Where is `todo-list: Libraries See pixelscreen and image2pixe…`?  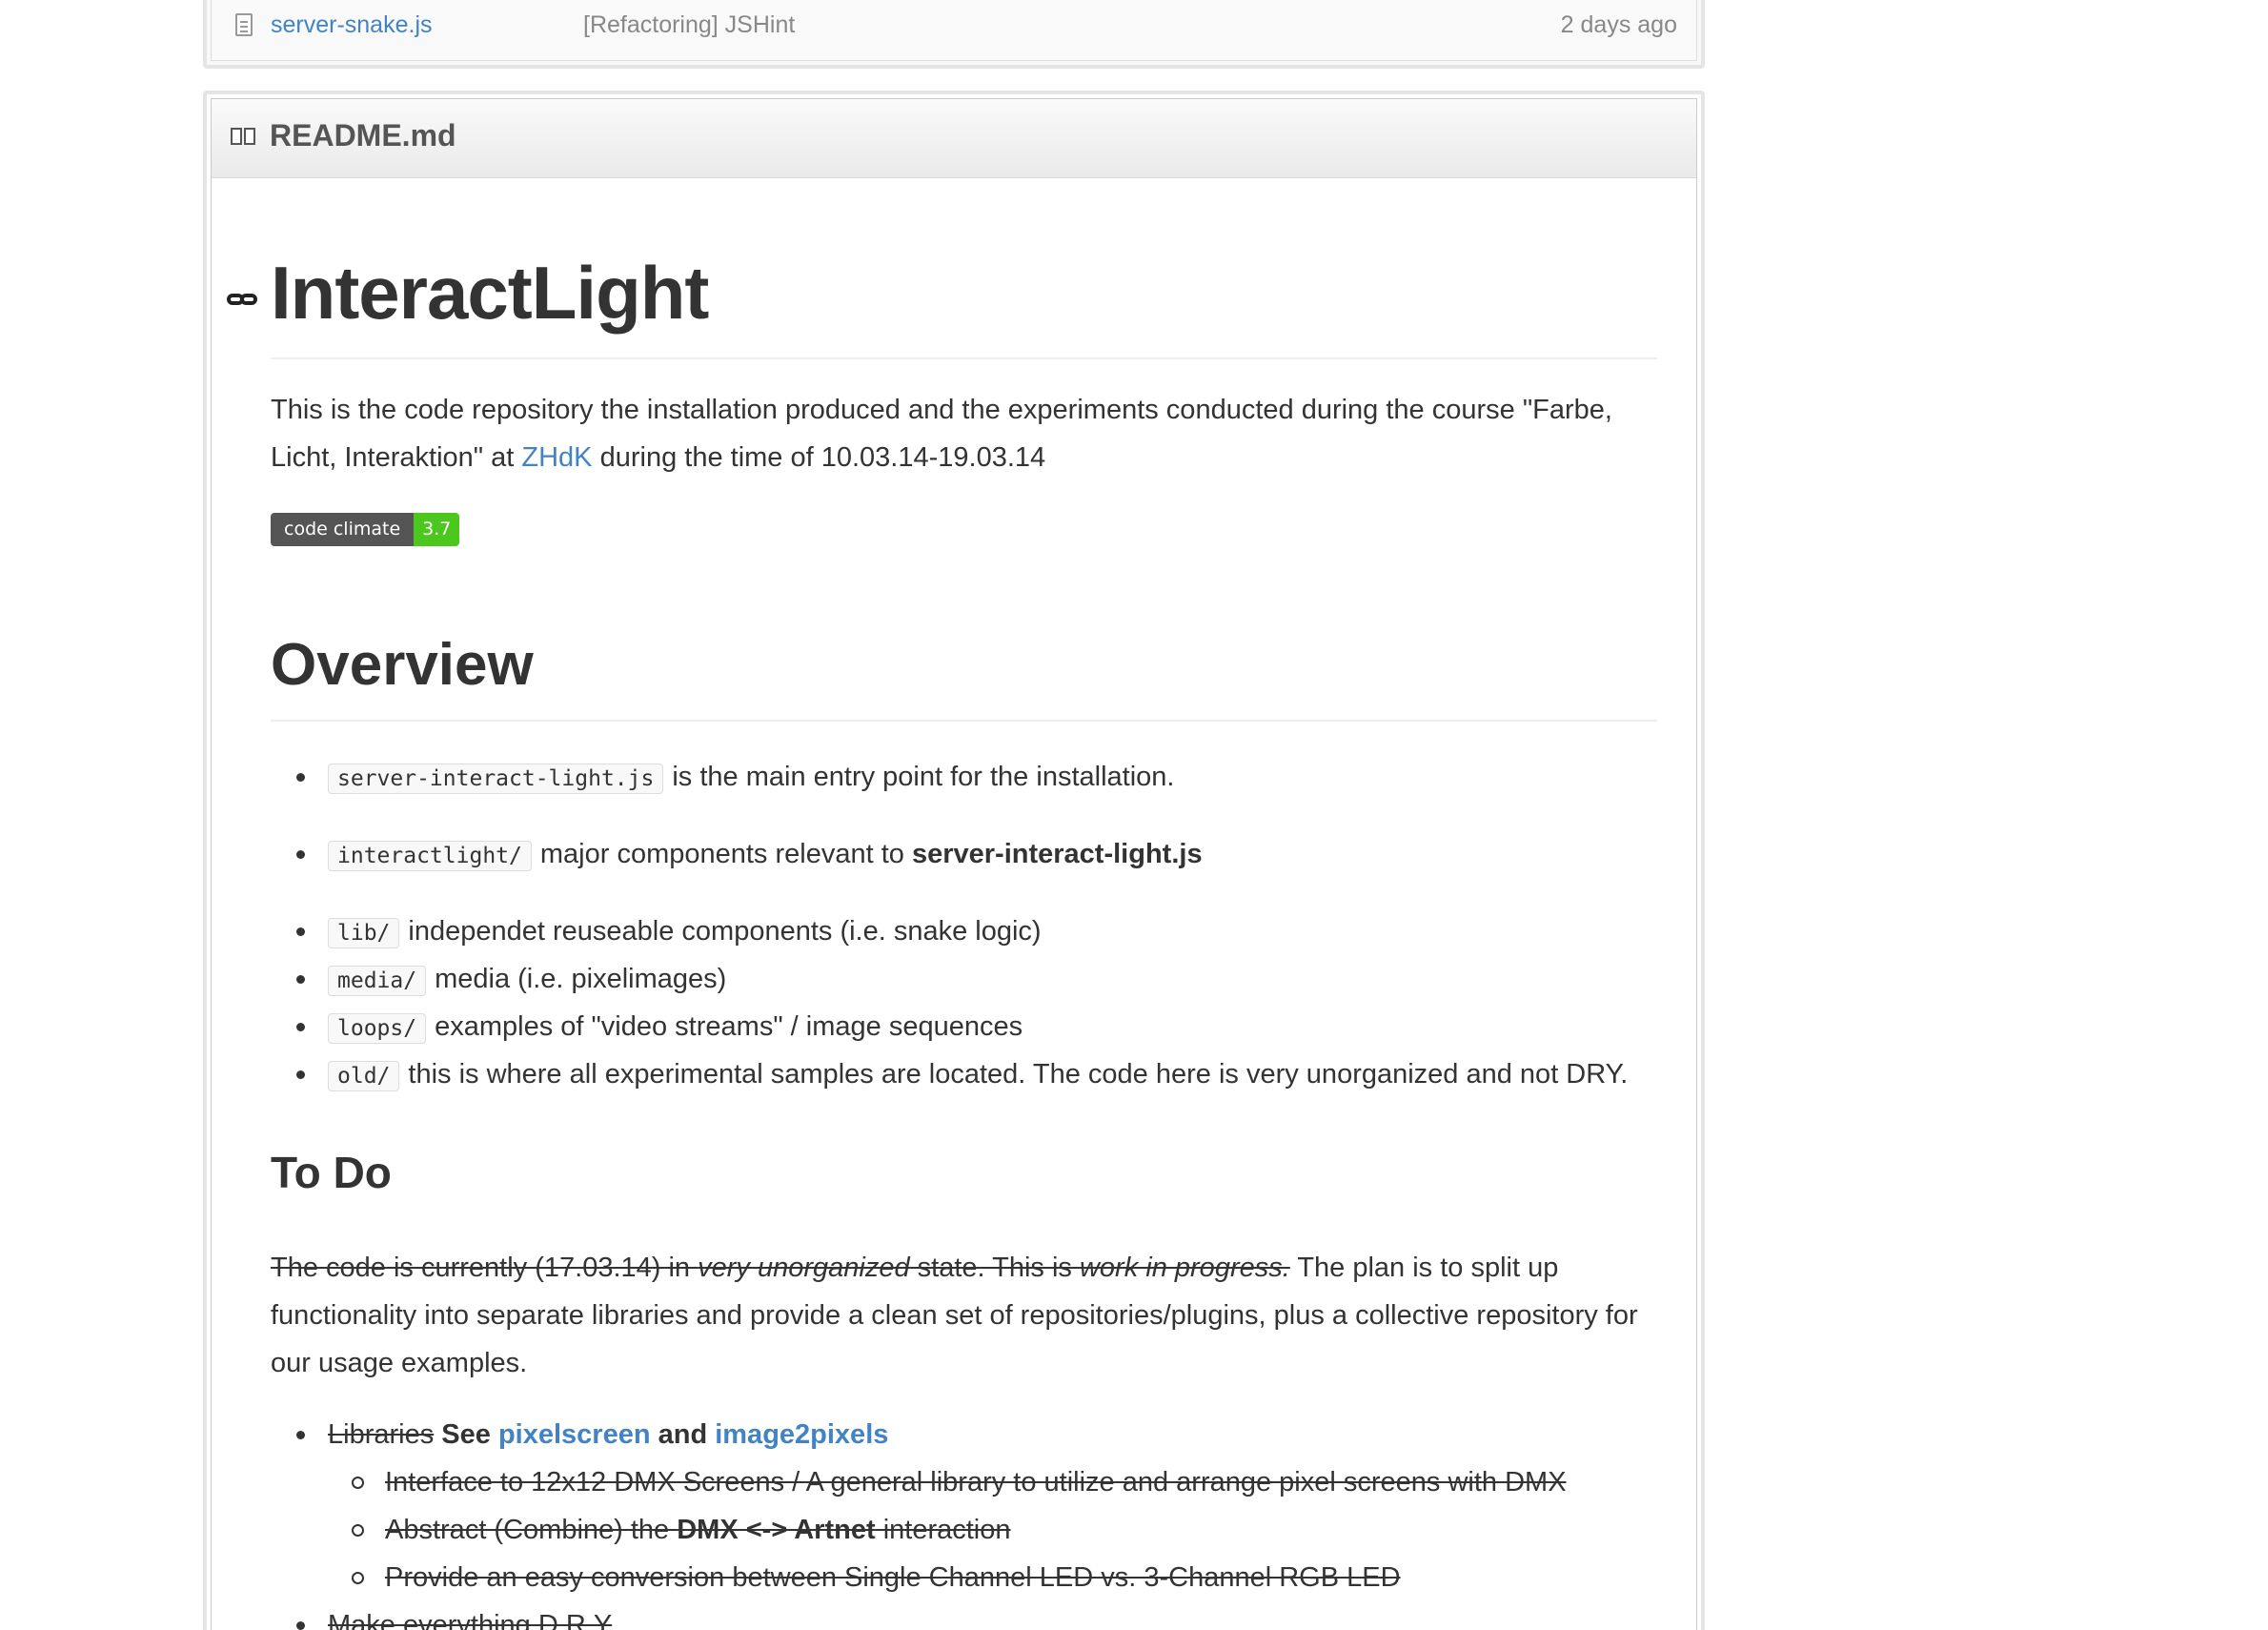
todo-list: Libraries See pixelscreen and image2pixe… is located at coordinates (976, 1434).